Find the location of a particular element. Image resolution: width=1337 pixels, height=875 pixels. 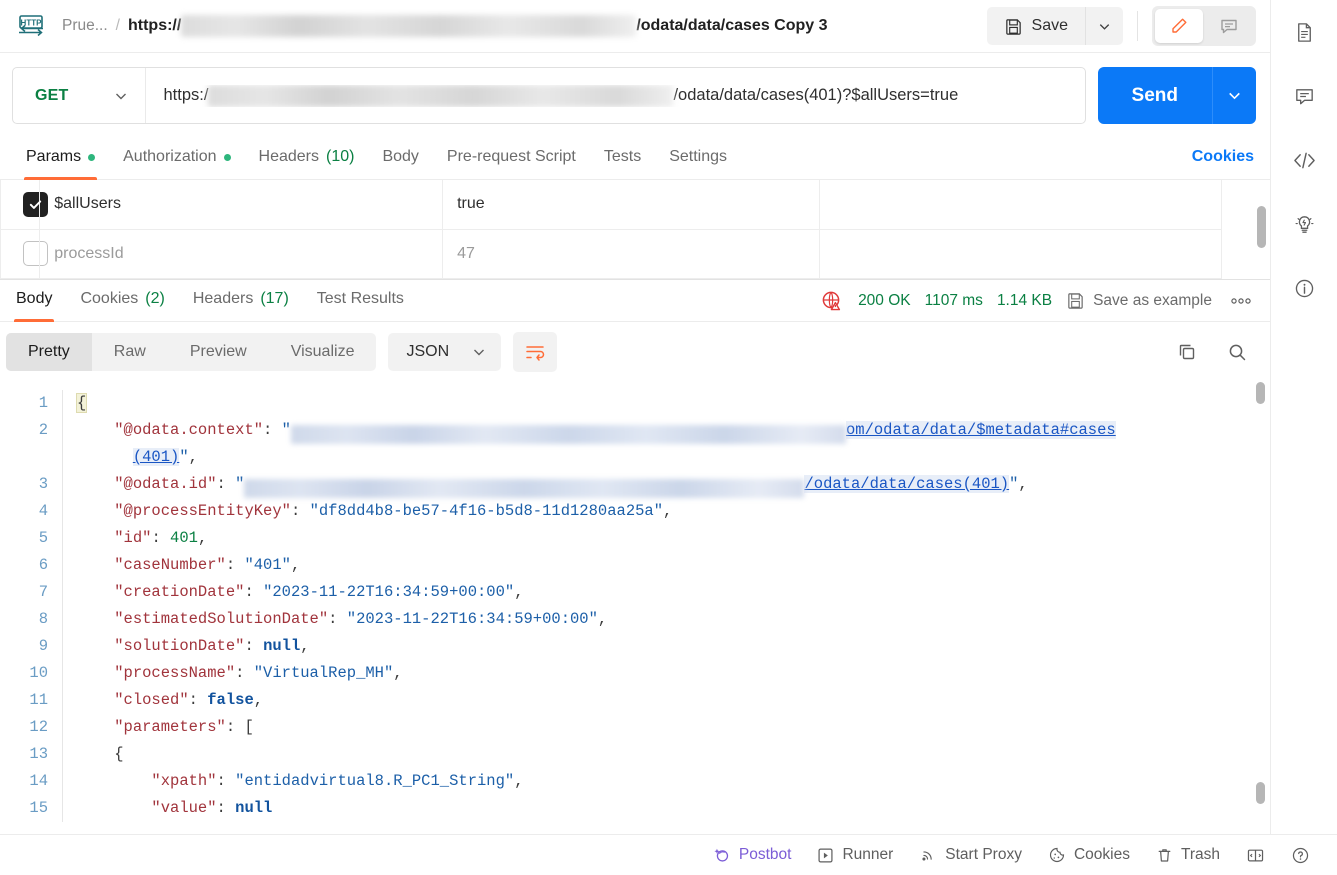

cookies-button: Cookies is located at coordinates (1089, 855).